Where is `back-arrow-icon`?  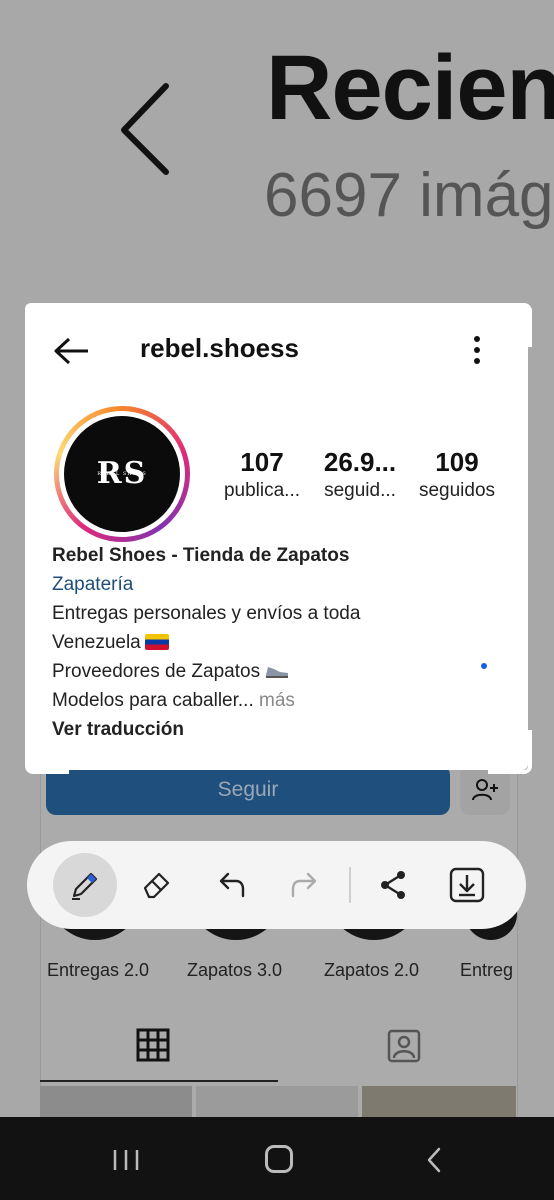
back-arrow-icon is located at coordinates (148, 128).